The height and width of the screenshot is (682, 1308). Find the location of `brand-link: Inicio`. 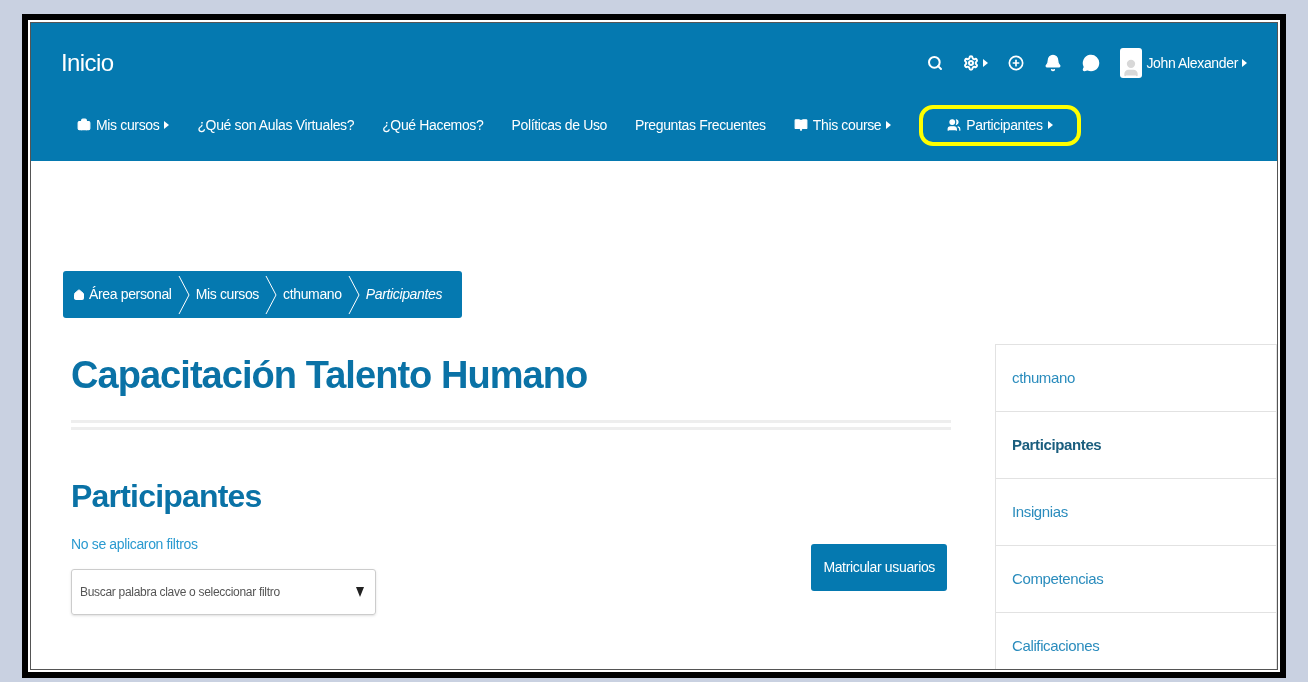

brand-link: Inicio is located at coordinates (87, 63).